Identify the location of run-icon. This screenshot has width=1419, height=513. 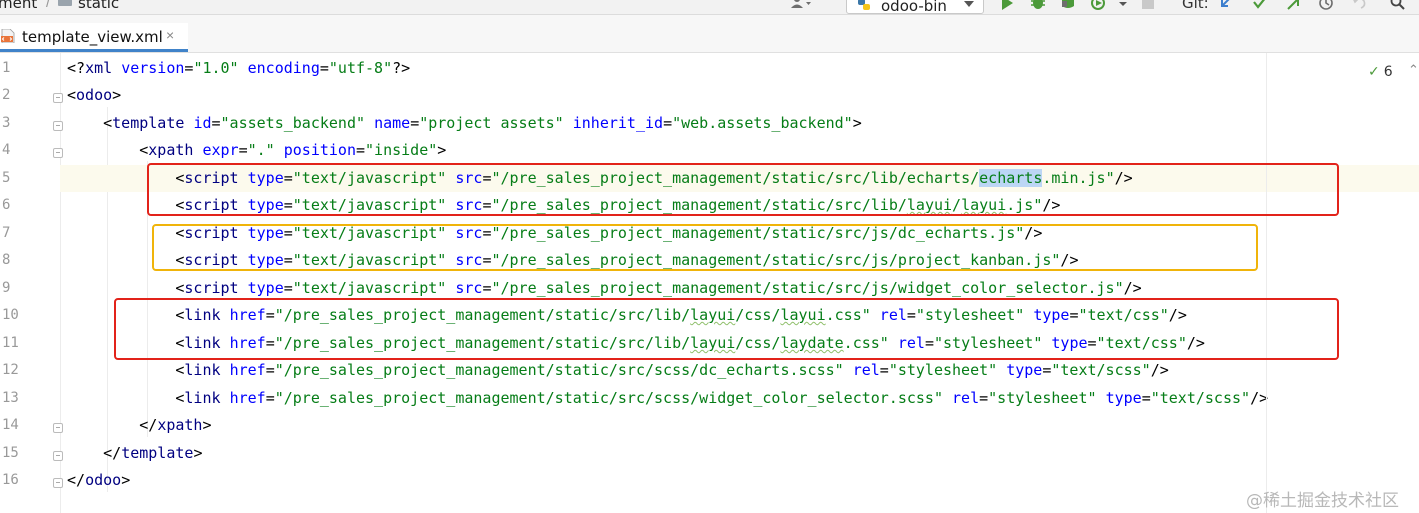
(1007, 5).